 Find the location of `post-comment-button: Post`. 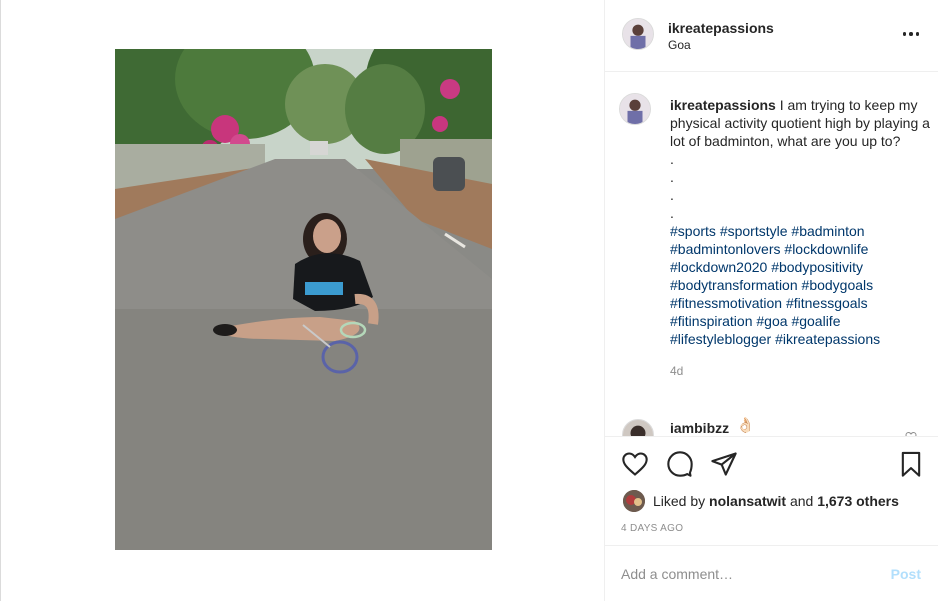

post-comment-button: Post is located at coordinates (906, 574).